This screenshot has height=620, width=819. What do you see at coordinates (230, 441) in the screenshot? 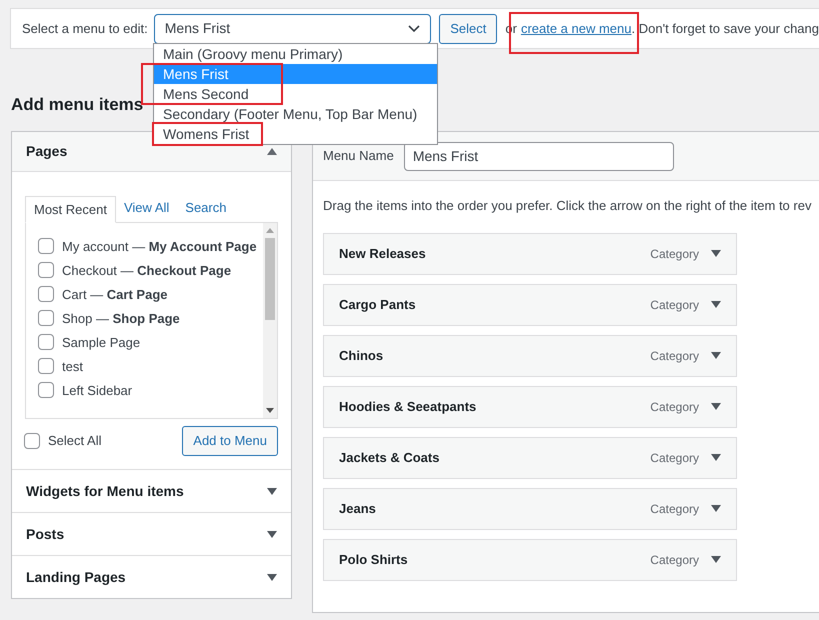
I see `add-to-menu-button: Add to Menu` at bounding box center [230, 441].